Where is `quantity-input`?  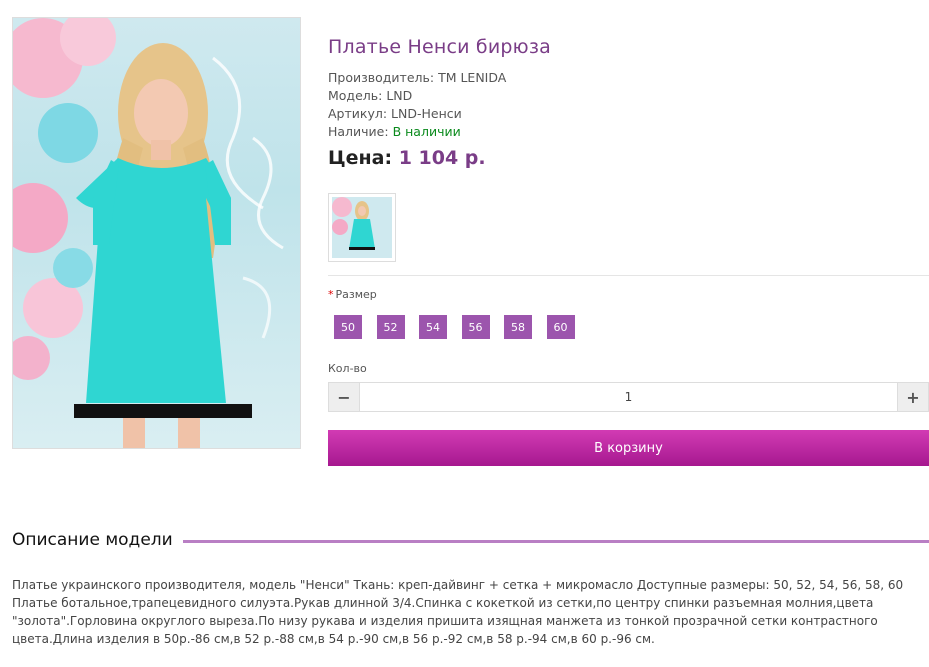
quantity-input is located at coordinates (628, 397).